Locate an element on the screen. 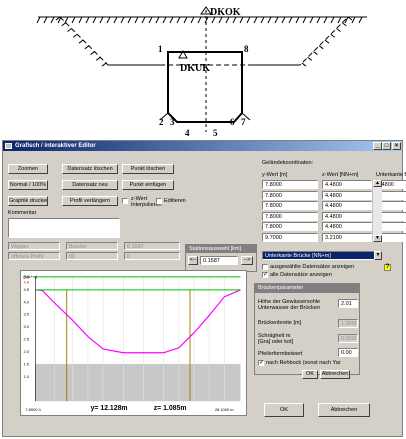 The height and width of the screenshot is (439, 406). station-field: 0.1587 is located at coordinates (152, 246).